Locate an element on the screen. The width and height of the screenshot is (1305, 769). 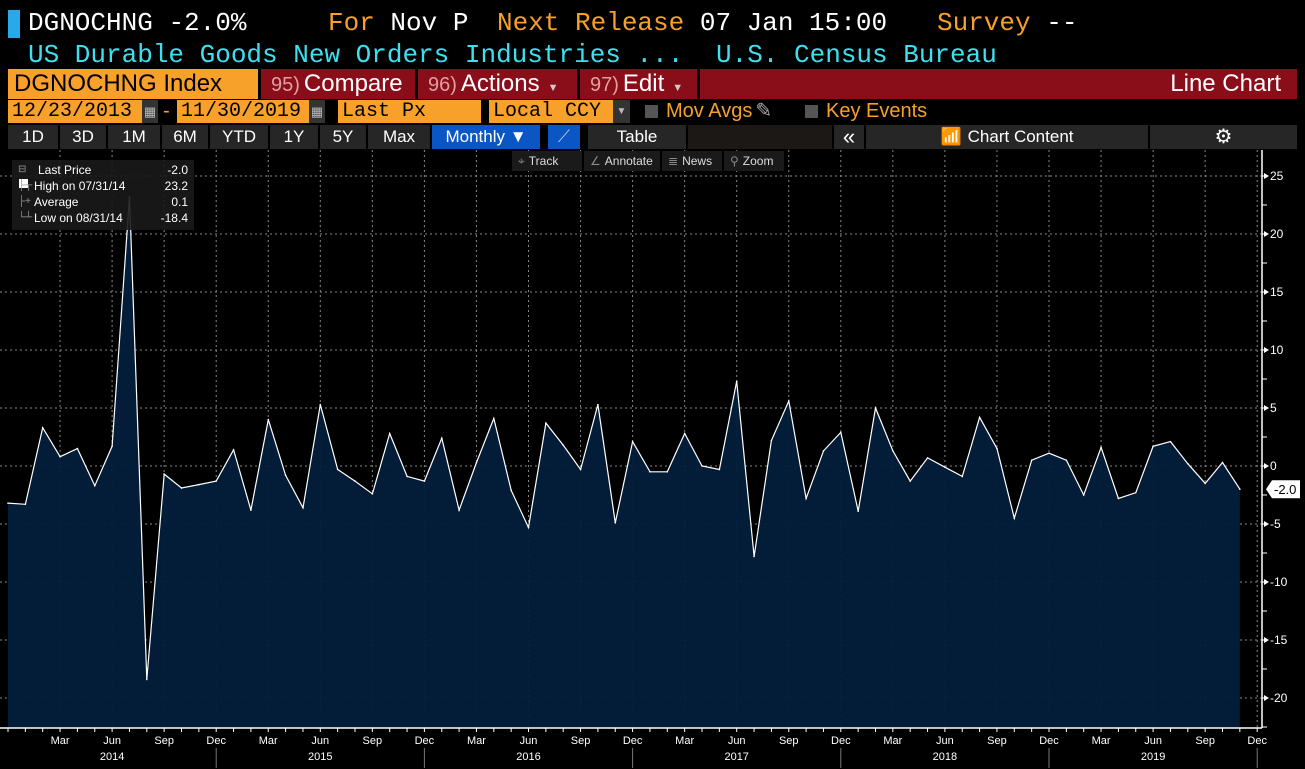
news-label: News is located at coordinates (697, 161).